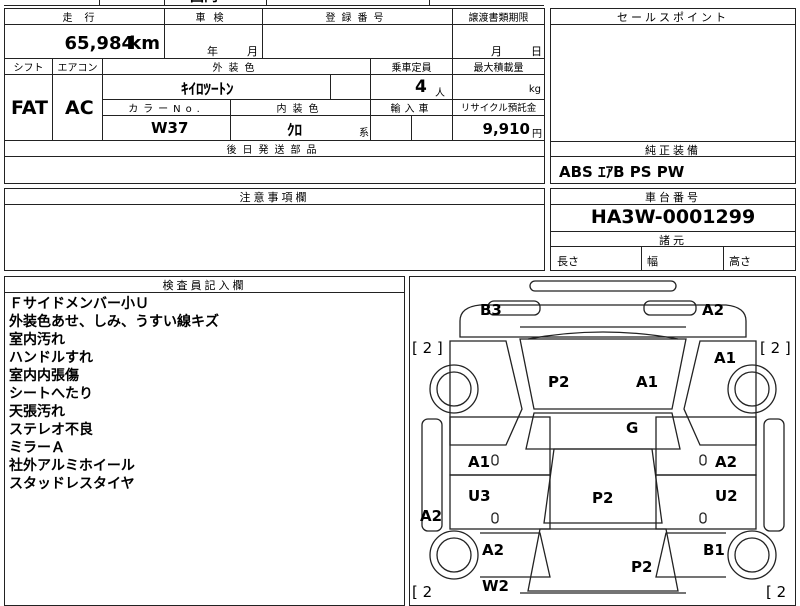 Image resolution: width=800 pixels, height=606 pixels. I want to click on damage-roof: G, so click(632, 428).